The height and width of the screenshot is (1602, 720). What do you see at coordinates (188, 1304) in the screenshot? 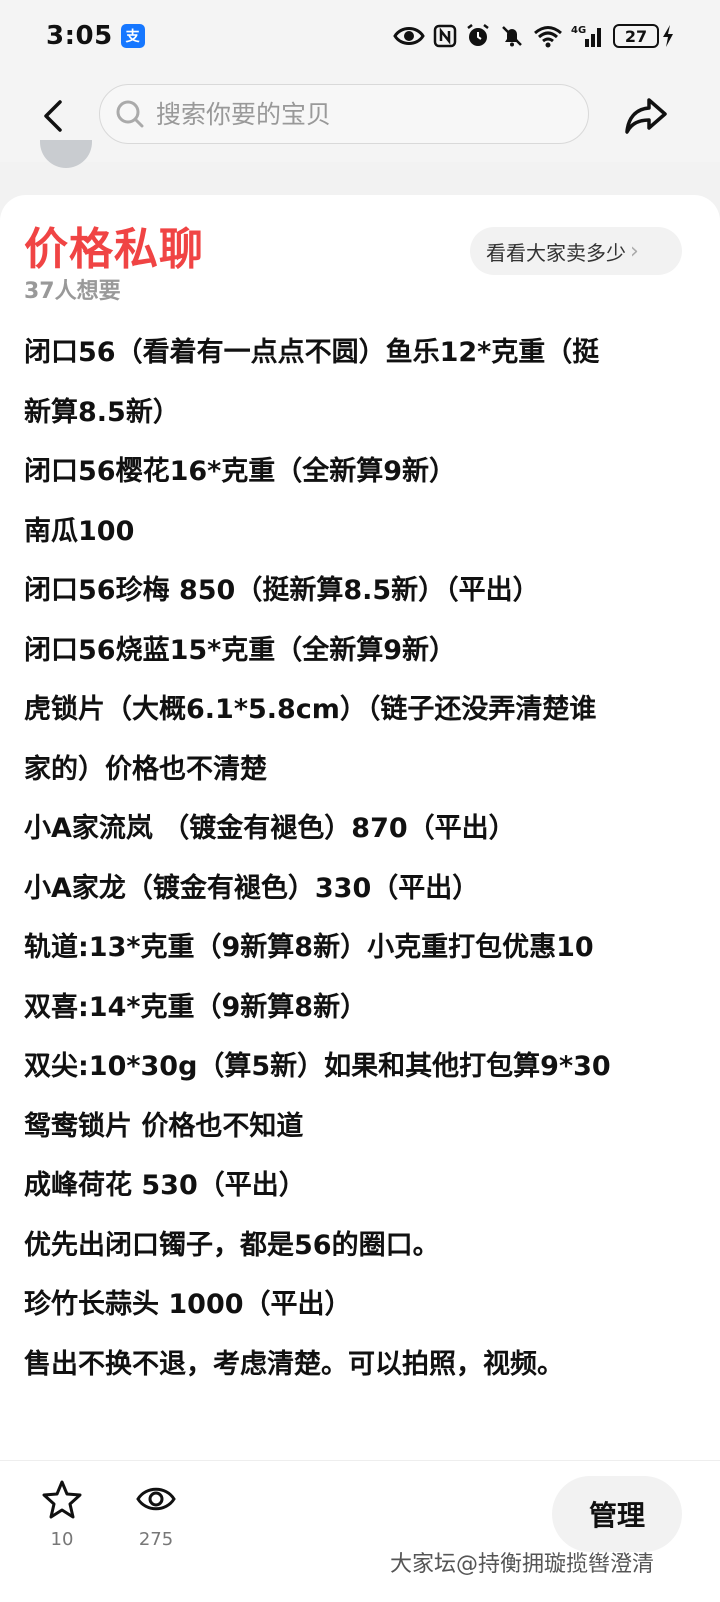
I see `description-line: 珍竹长蒜头 1000（平出）` at bounding box center [188, 1304].